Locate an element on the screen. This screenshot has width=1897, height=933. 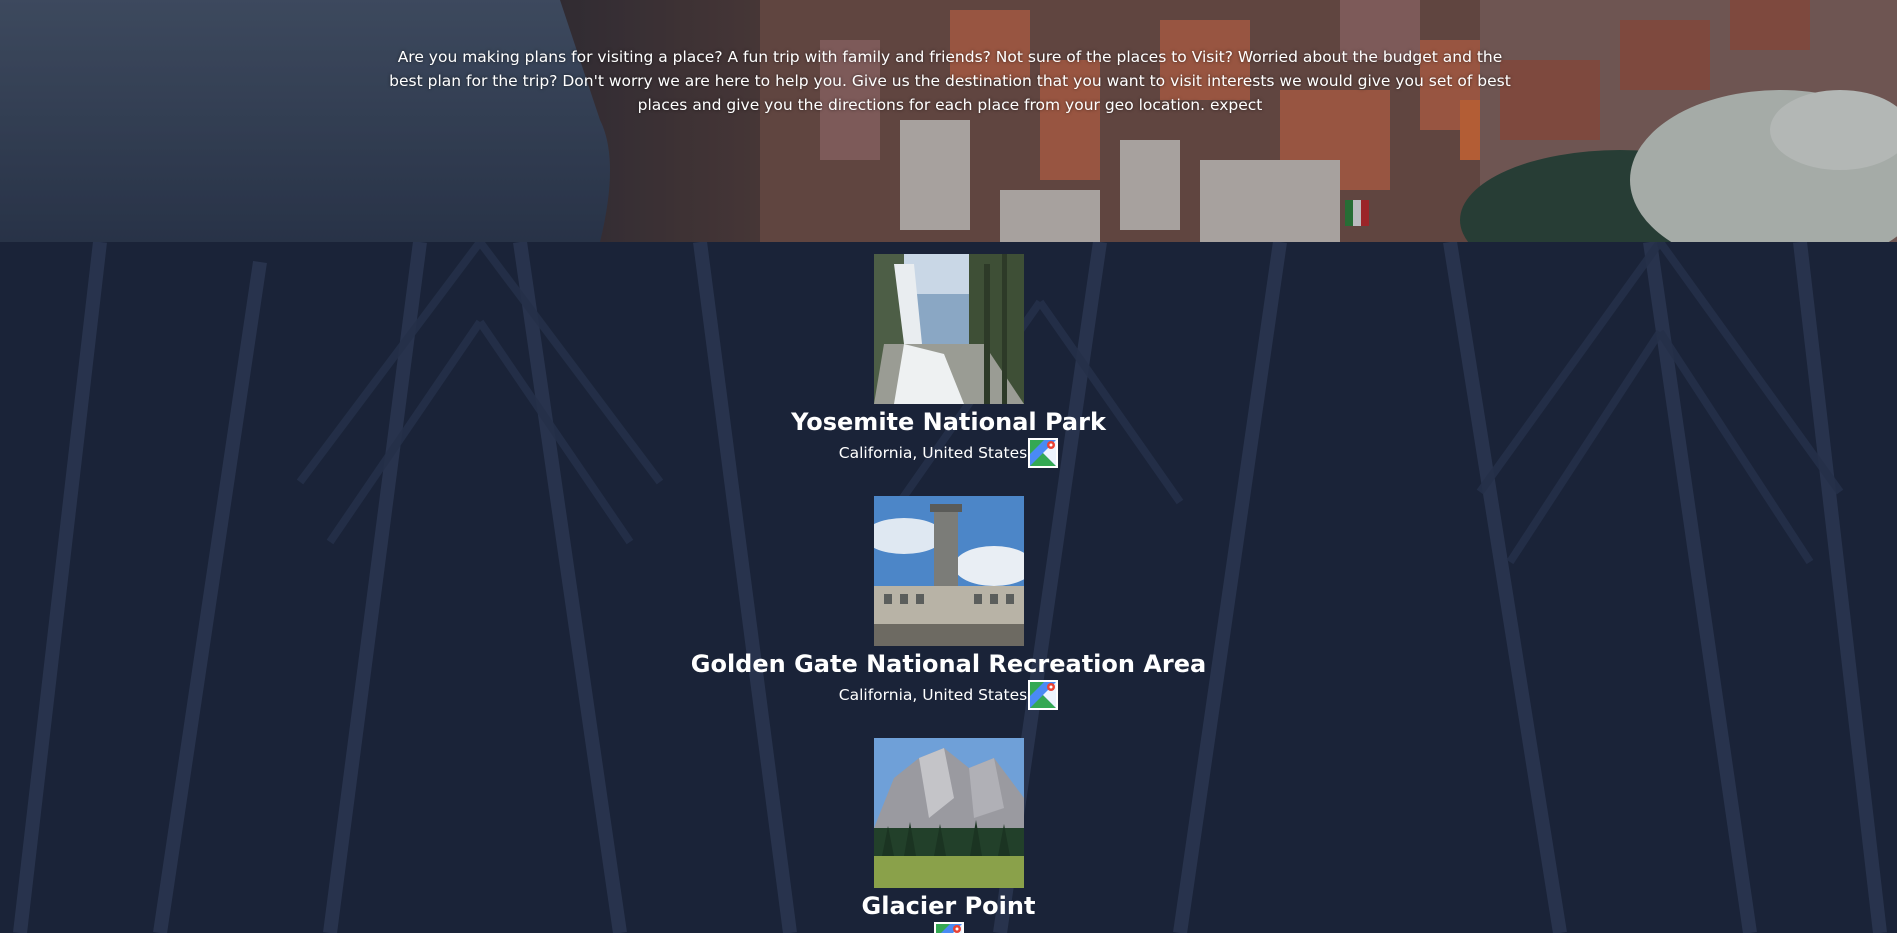
place-photo-mountain is located at coordinates (948, 813).